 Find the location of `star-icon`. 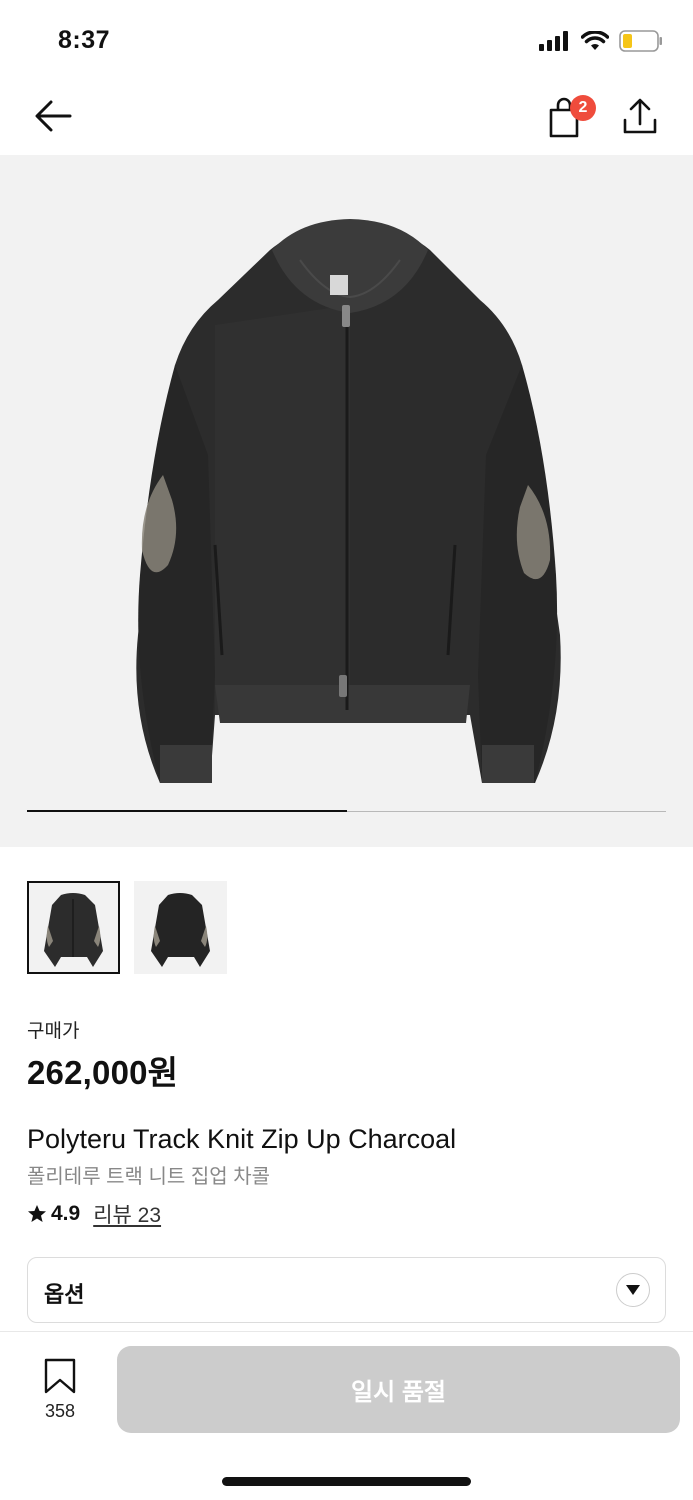

star-icon is located at coordinates (37, 1213).